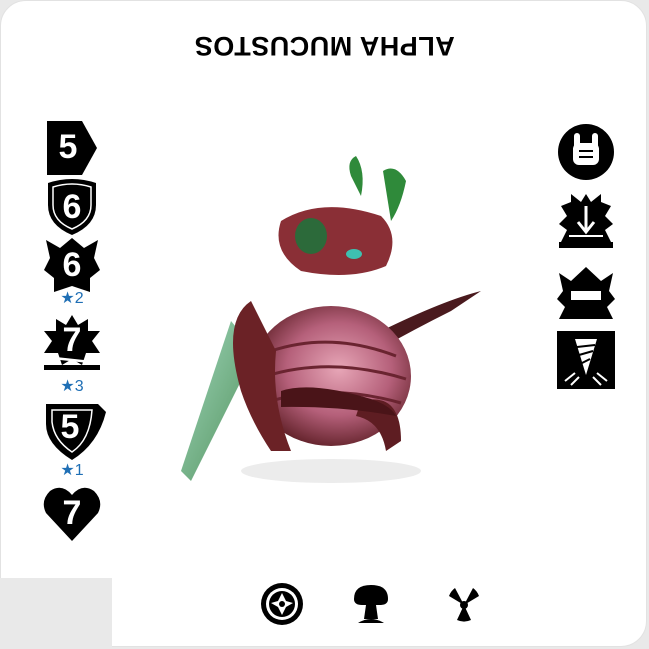 The width and height of the screenshot is (649, 649). I want to click on attack-modifier-star-bonus: ★3, so click(72, 386).